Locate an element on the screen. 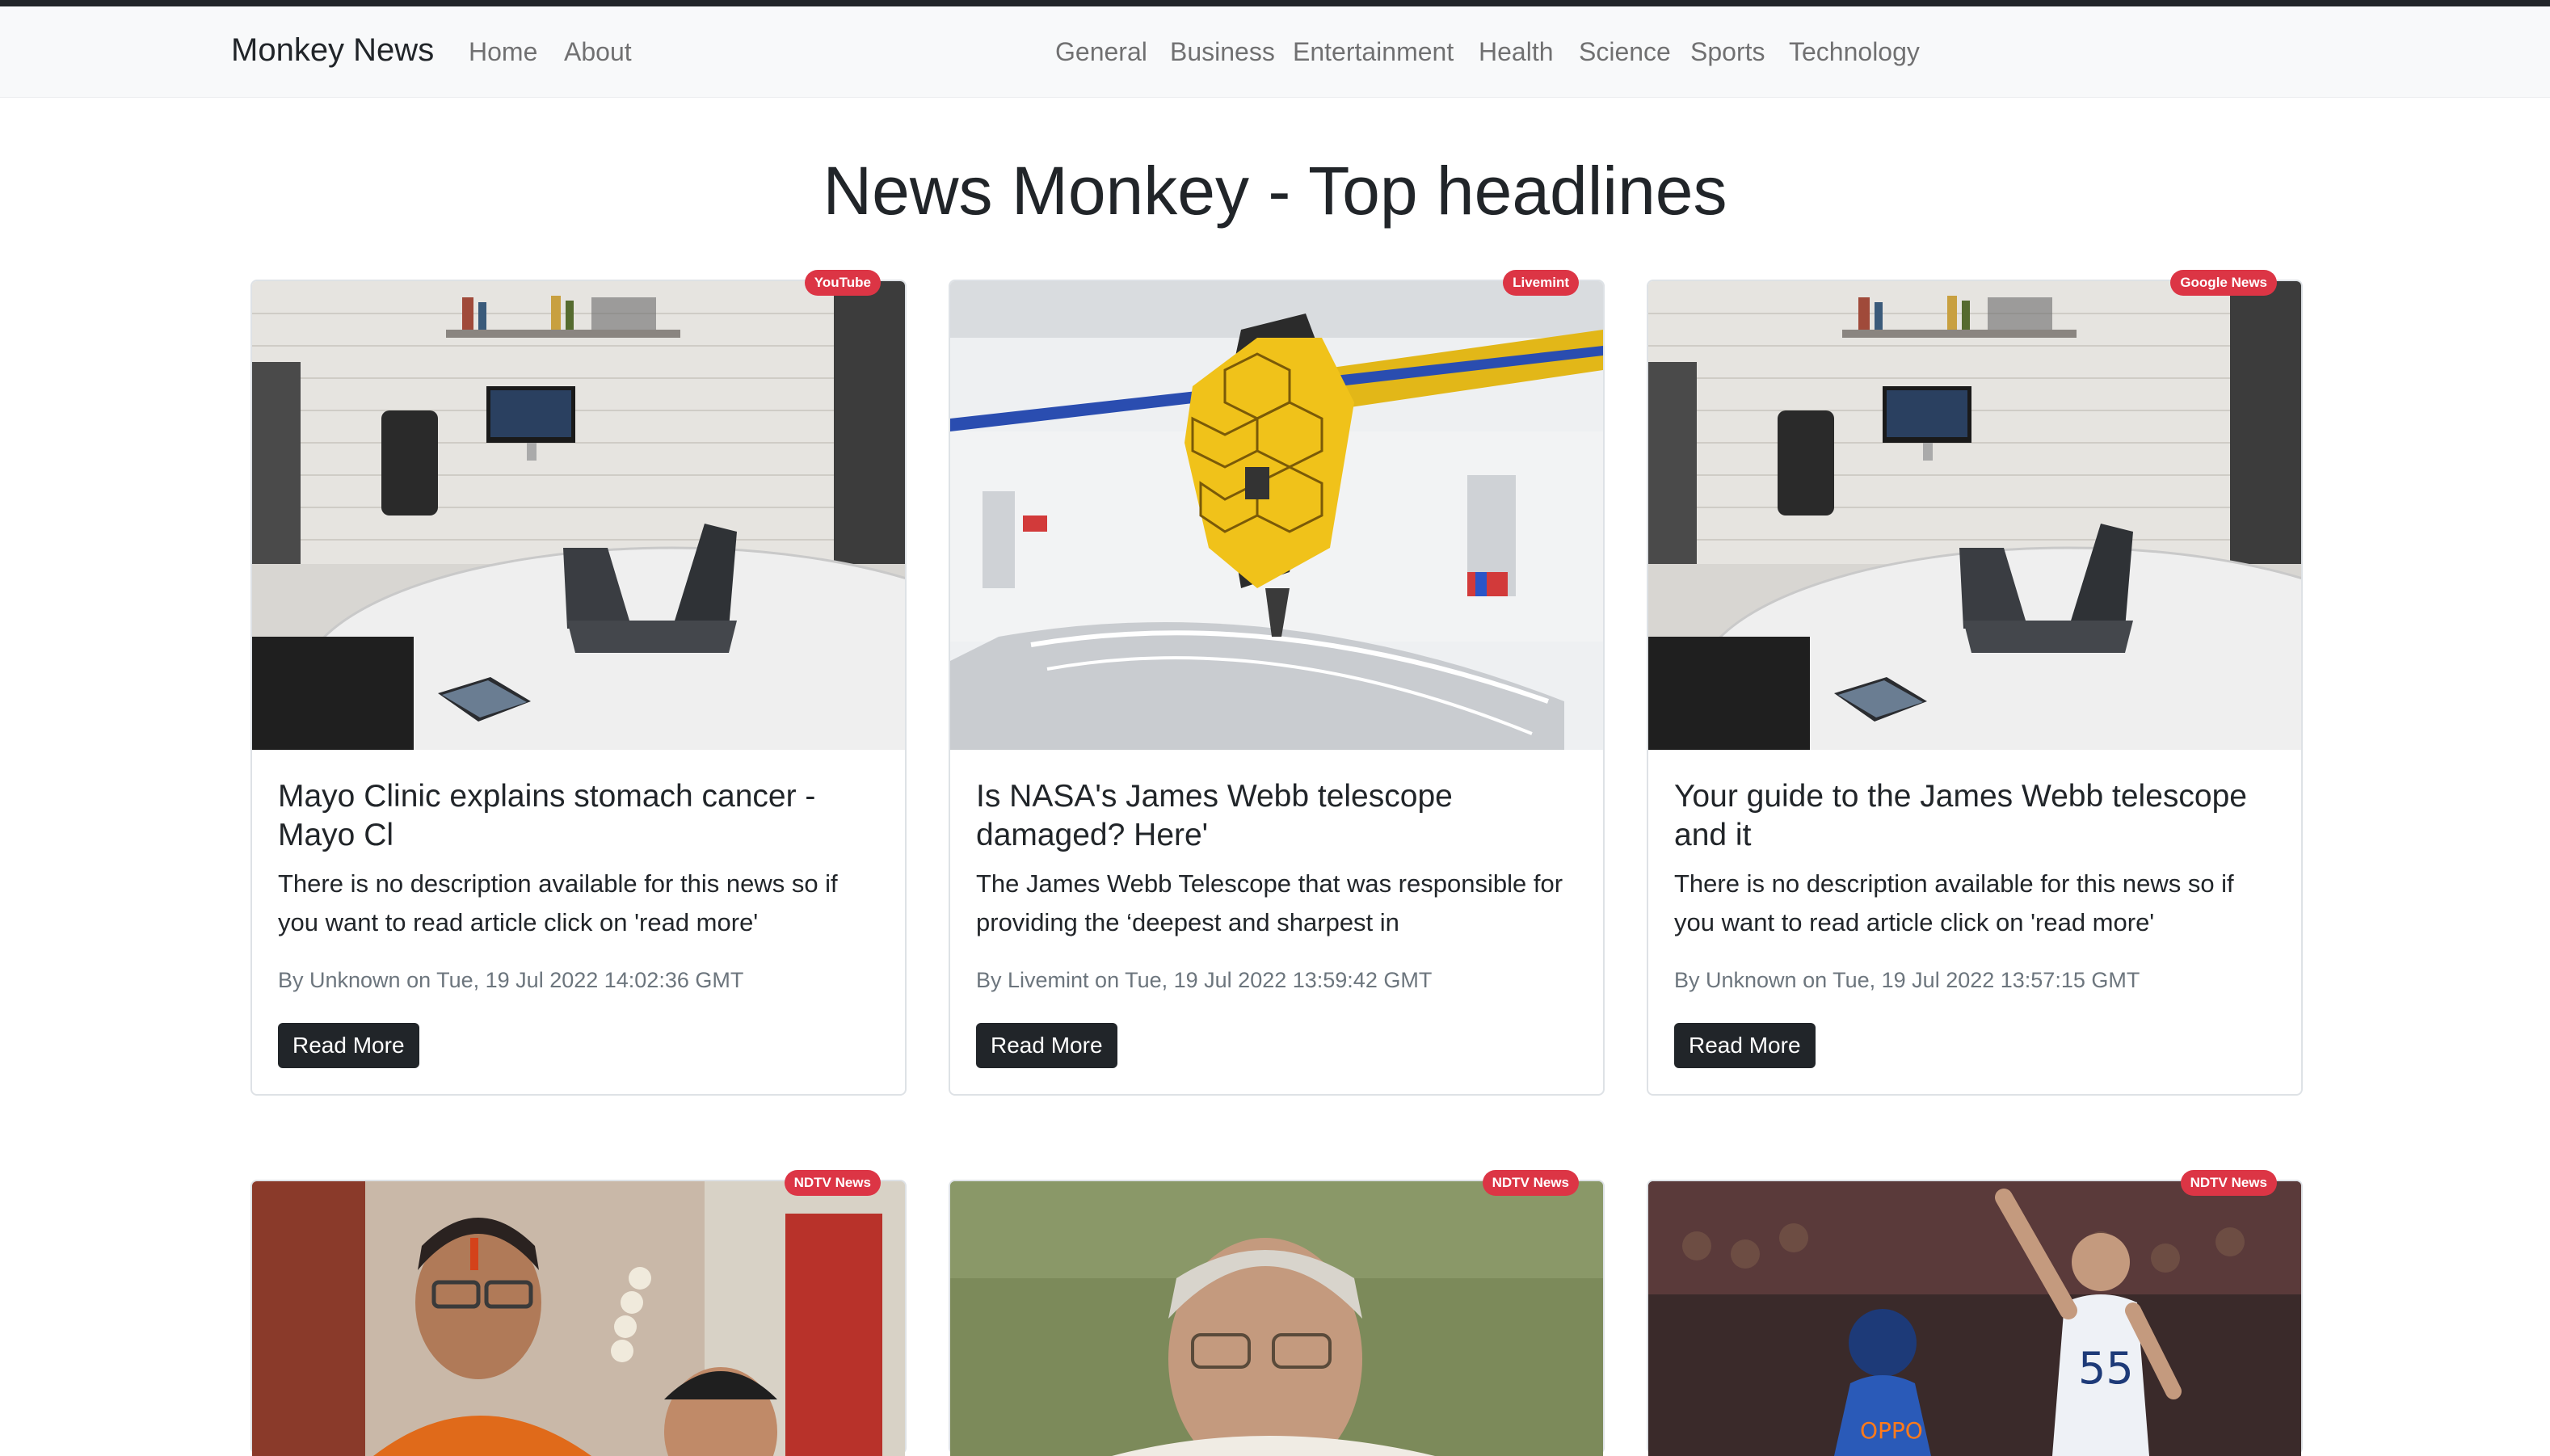 This screenshot has height=1456, width=2550. brand-logo: Monkey News is located at coordinates (332, 51).